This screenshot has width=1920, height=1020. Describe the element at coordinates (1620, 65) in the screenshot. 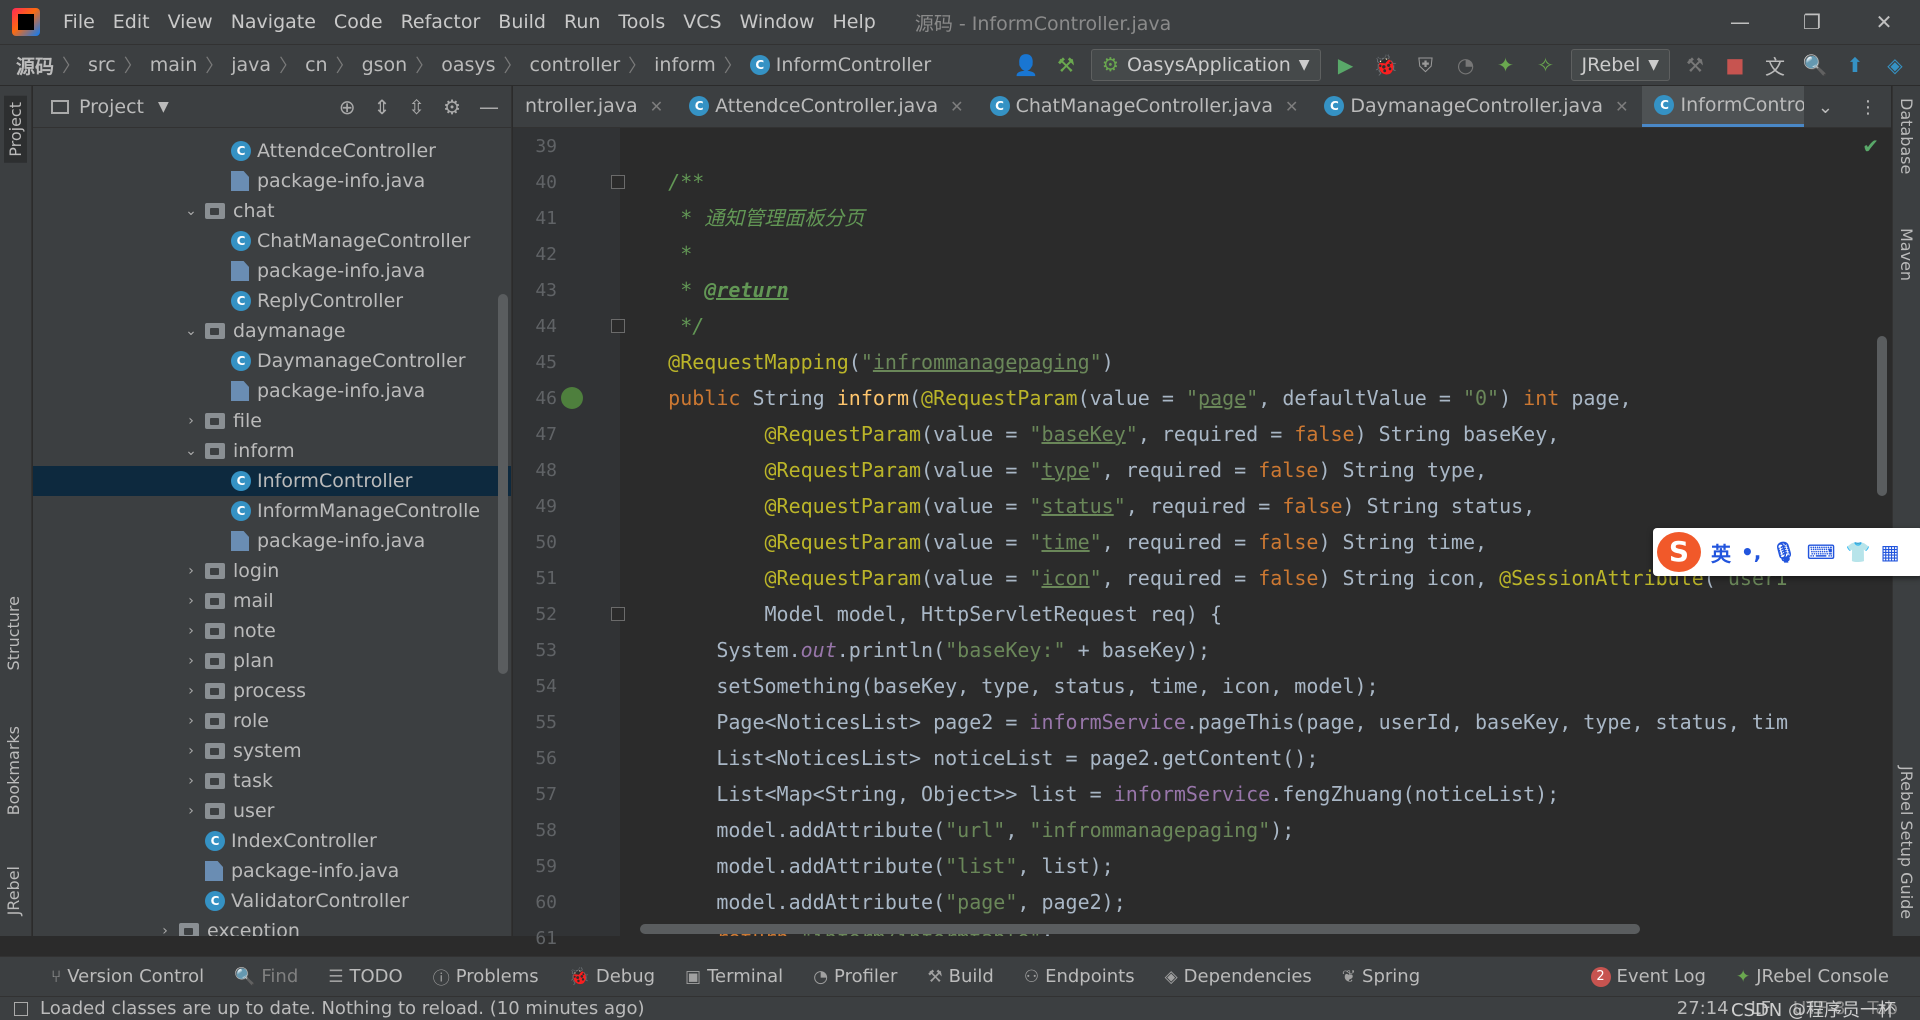

I see `jrebel-select: JRebel ▼` at that location.